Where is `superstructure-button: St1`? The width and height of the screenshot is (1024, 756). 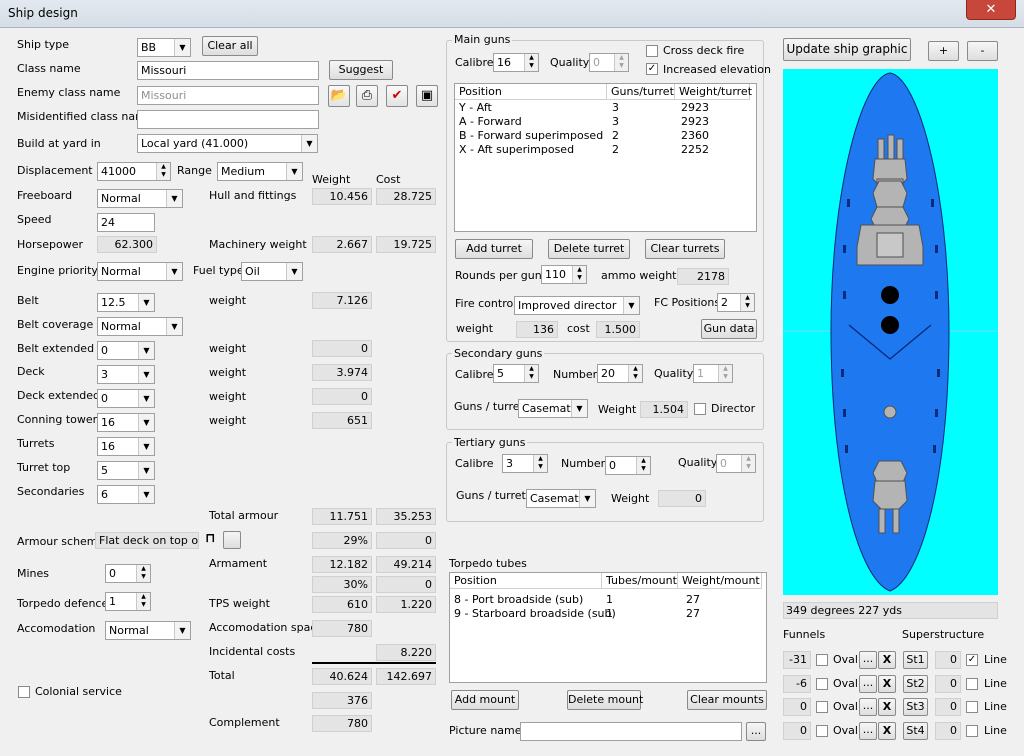 superstructure-button: St1 is located at coordinates (915, 660).